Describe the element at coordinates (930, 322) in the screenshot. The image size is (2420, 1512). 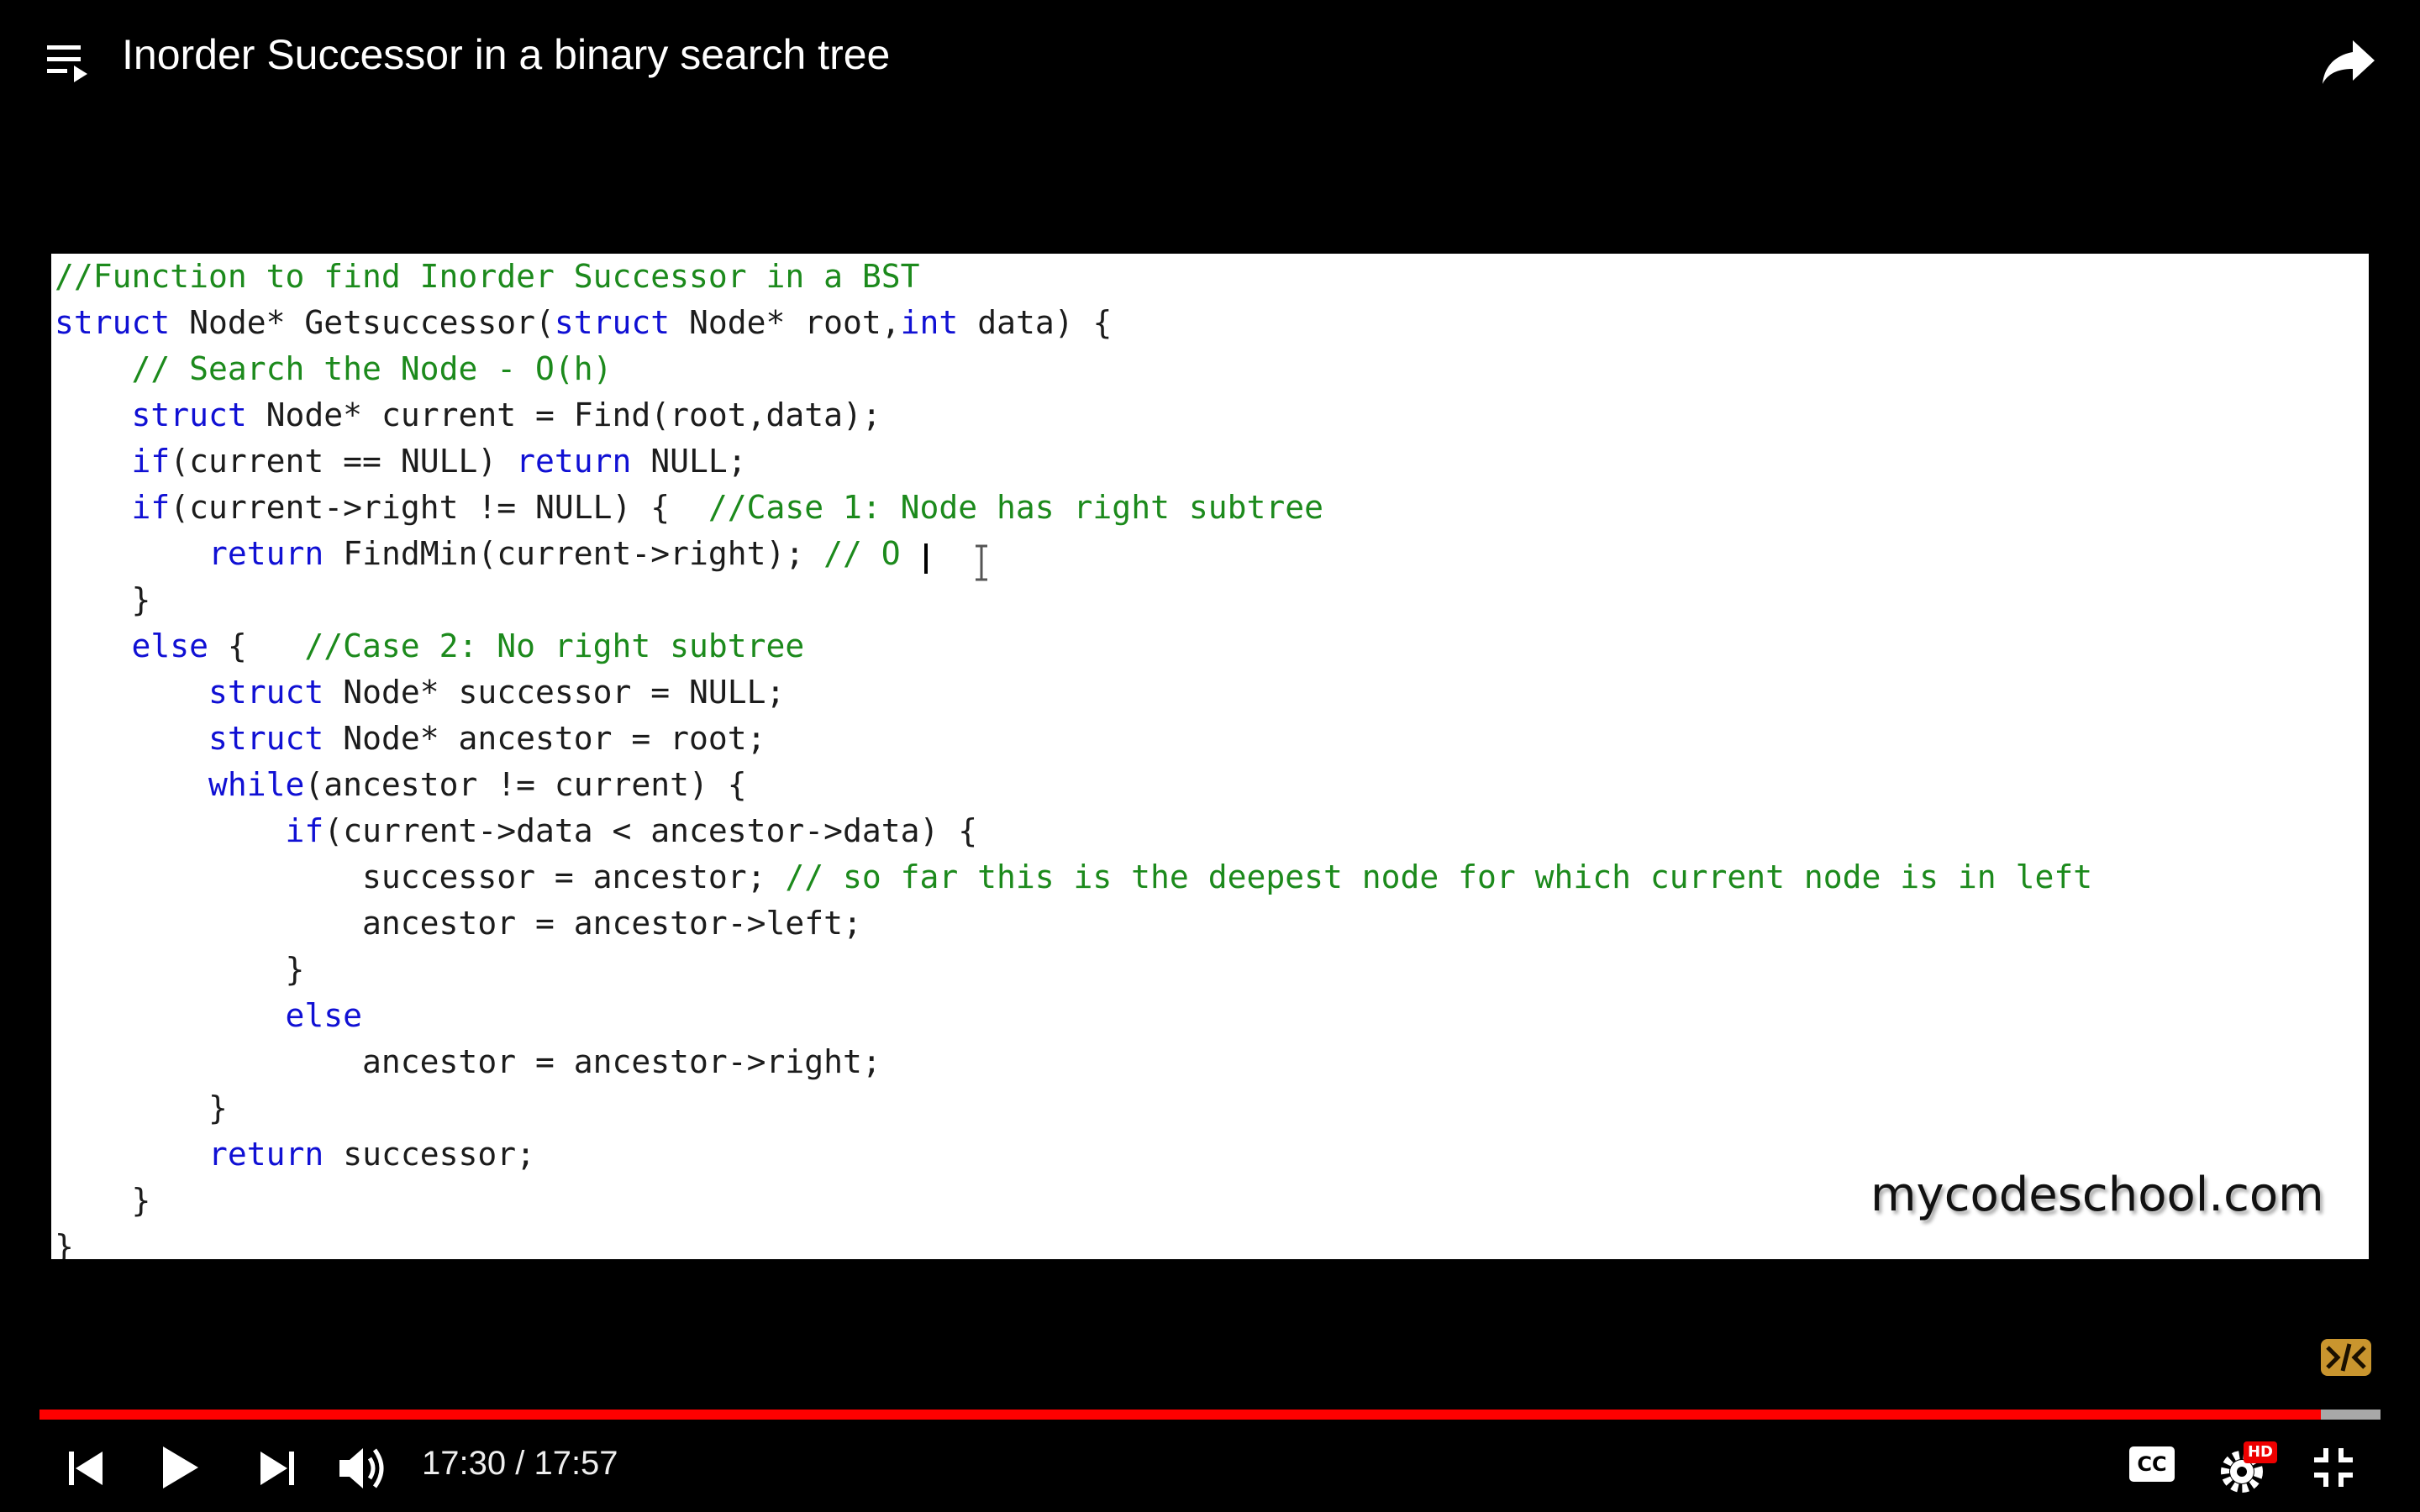
I see `code-keyword: int` at that location.